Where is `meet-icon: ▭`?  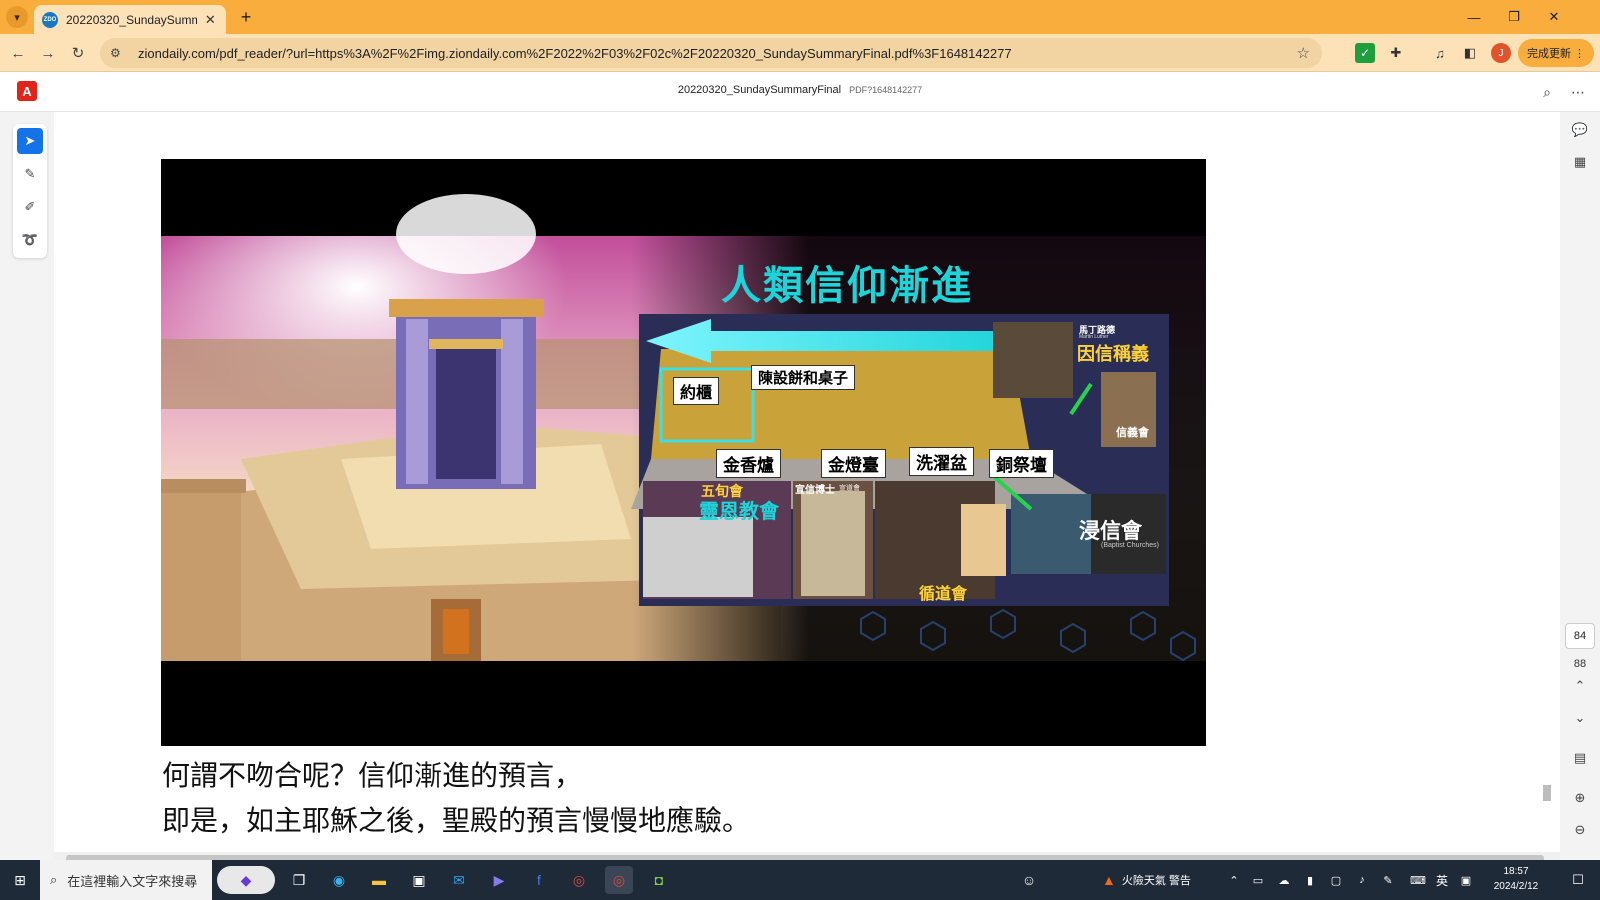
meet-icon: ▭ is located at coordinates (1258, 880).